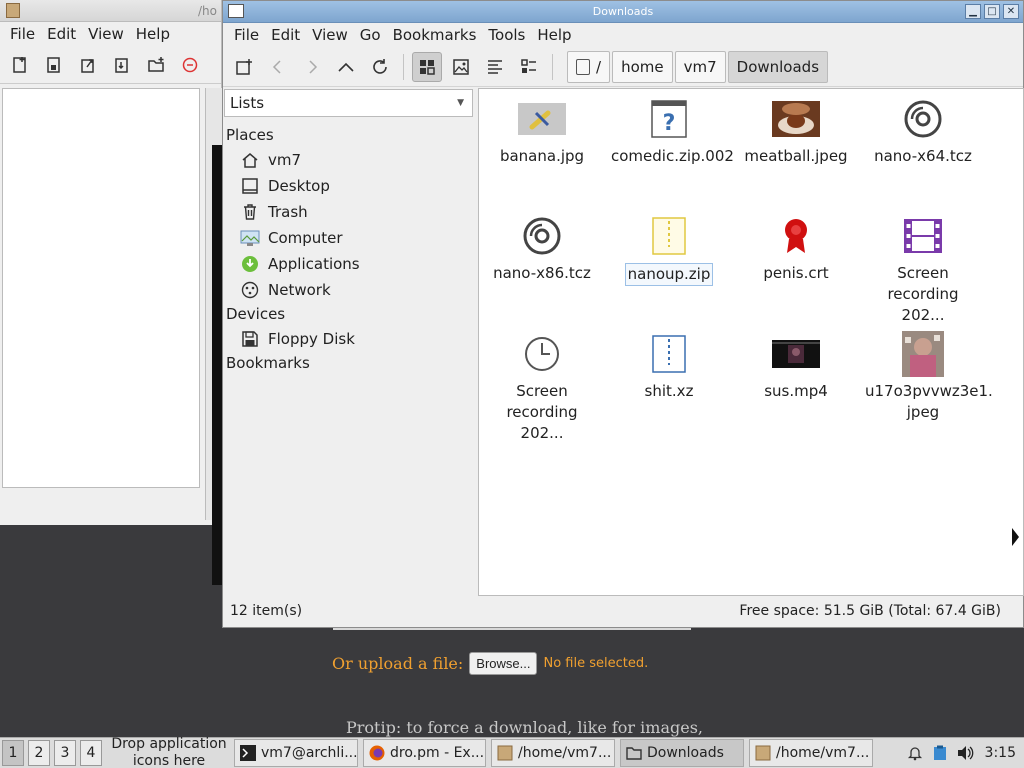 This screenshot has width=1024, height=768. I want to click on workspace-3: 3, so click(65, 753).